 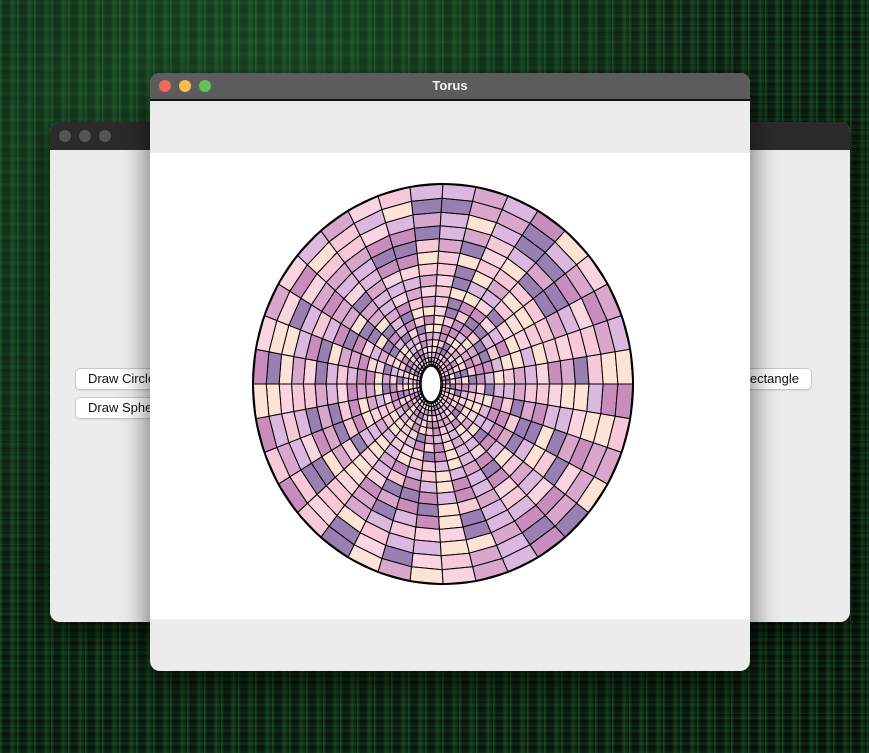 I want to click on window-title: Torus, so click(x=450, y=85).